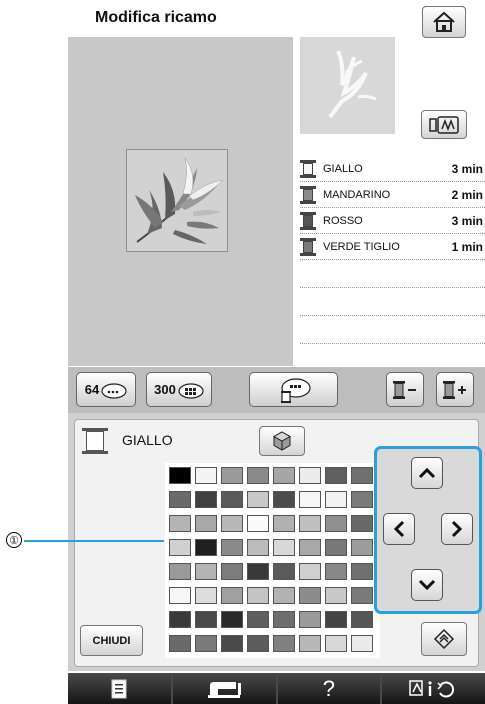 The width and height of the screenshot is (485, 704). What do you see at coordinates (467, 194) in the screenshot?
I see `color-time: 2 min` at bounding box center [467, 194].